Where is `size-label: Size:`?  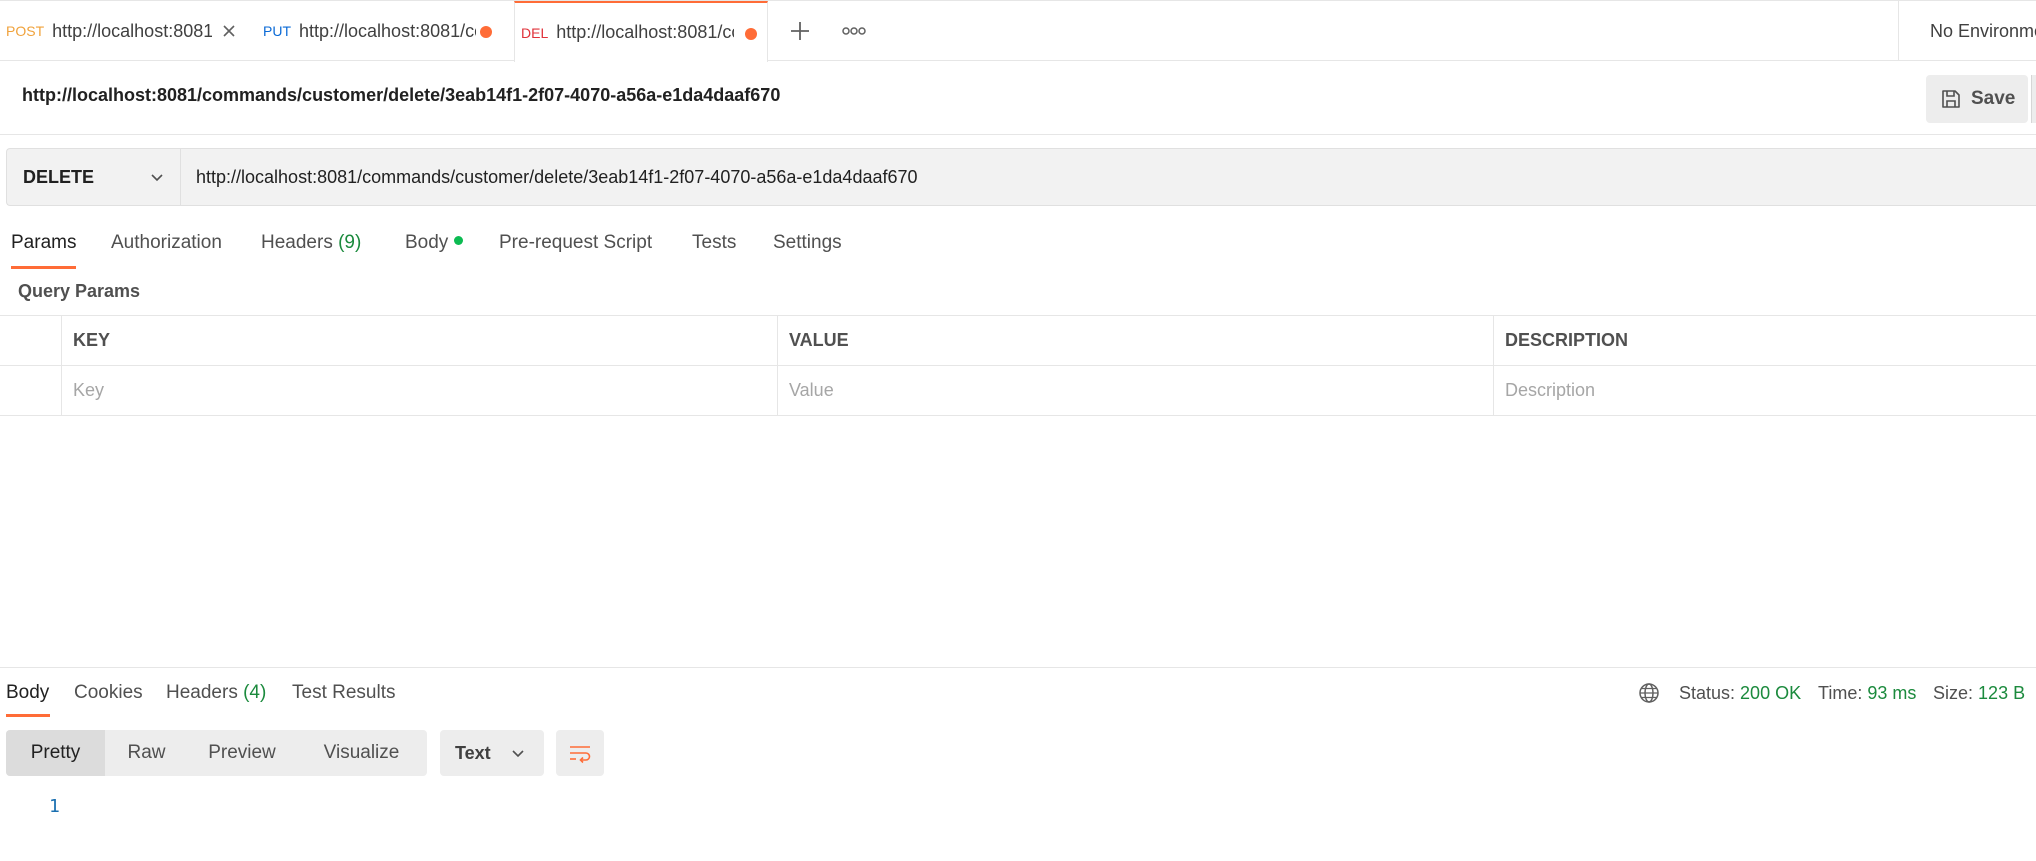 size-label: Size: is located at coordinates (1953, 693).